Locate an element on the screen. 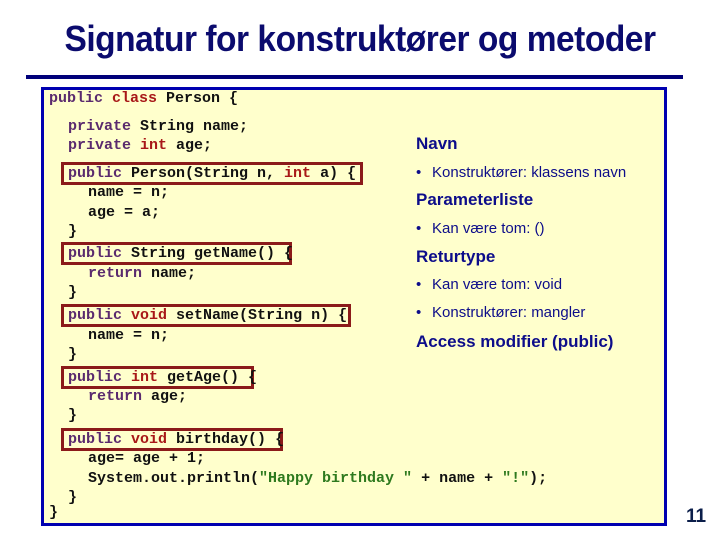 This screenshot has height=540, width=720. code-line: public class Person { is located at coordinates (143, 98).